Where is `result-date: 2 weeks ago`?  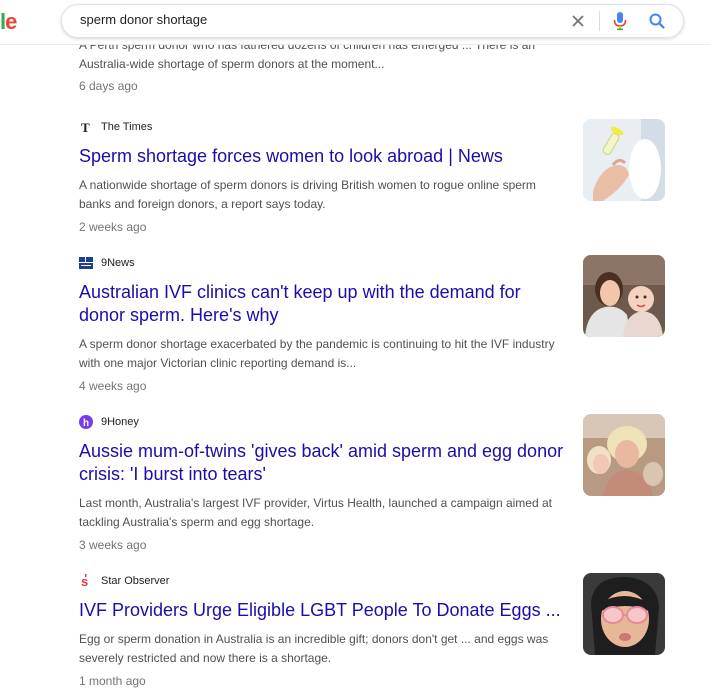
result-date: 2 weeks ago is located at coordinates (113, 227).